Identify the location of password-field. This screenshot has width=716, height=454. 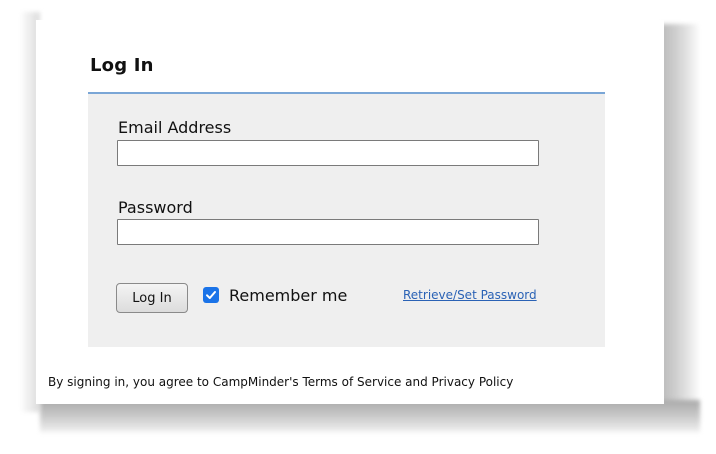
(328, 232).